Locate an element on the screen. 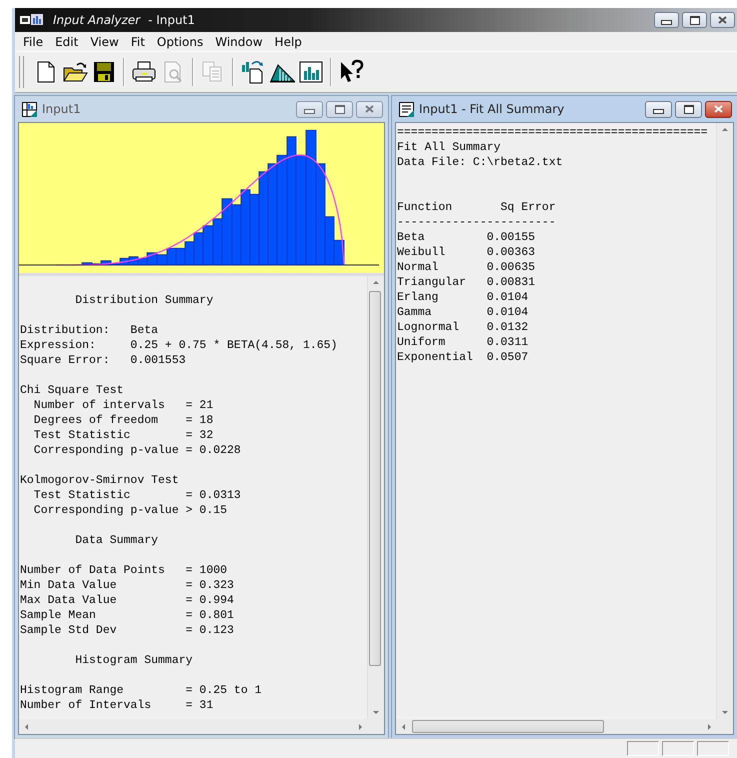 The image size is (737, 758). text-line: Max Data Value = 0.994 is located at coordinates (127, 600).